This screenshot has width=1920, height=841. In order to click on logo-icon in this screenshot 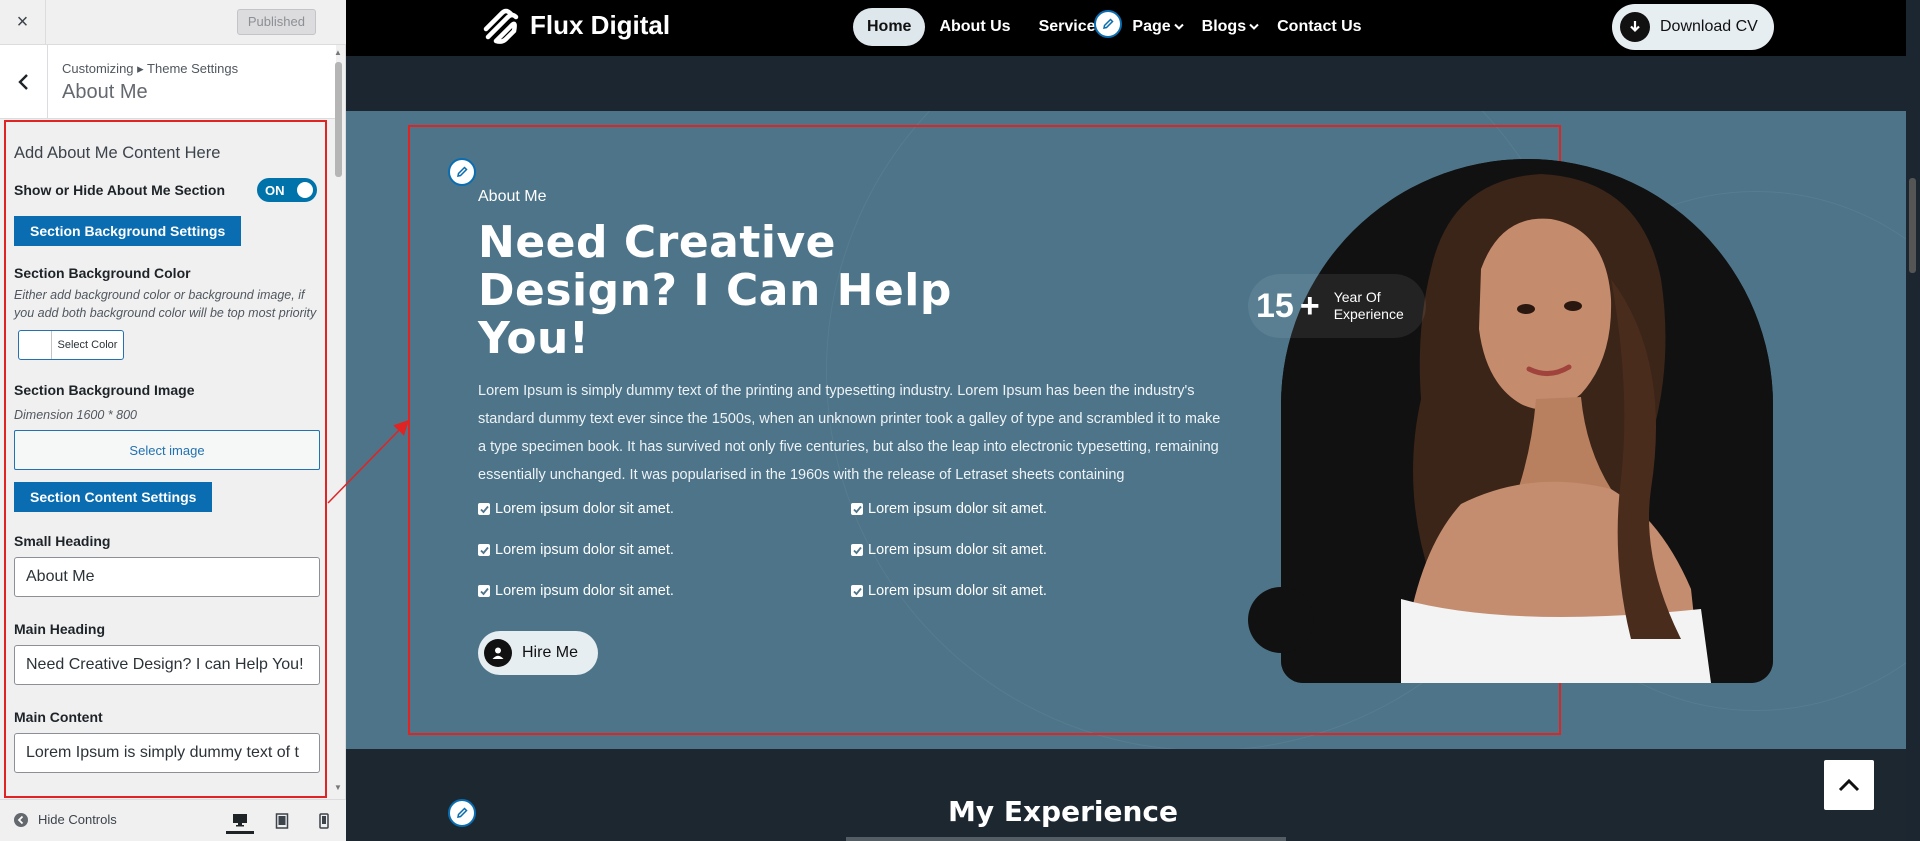, I will do `click(501, 26)`.